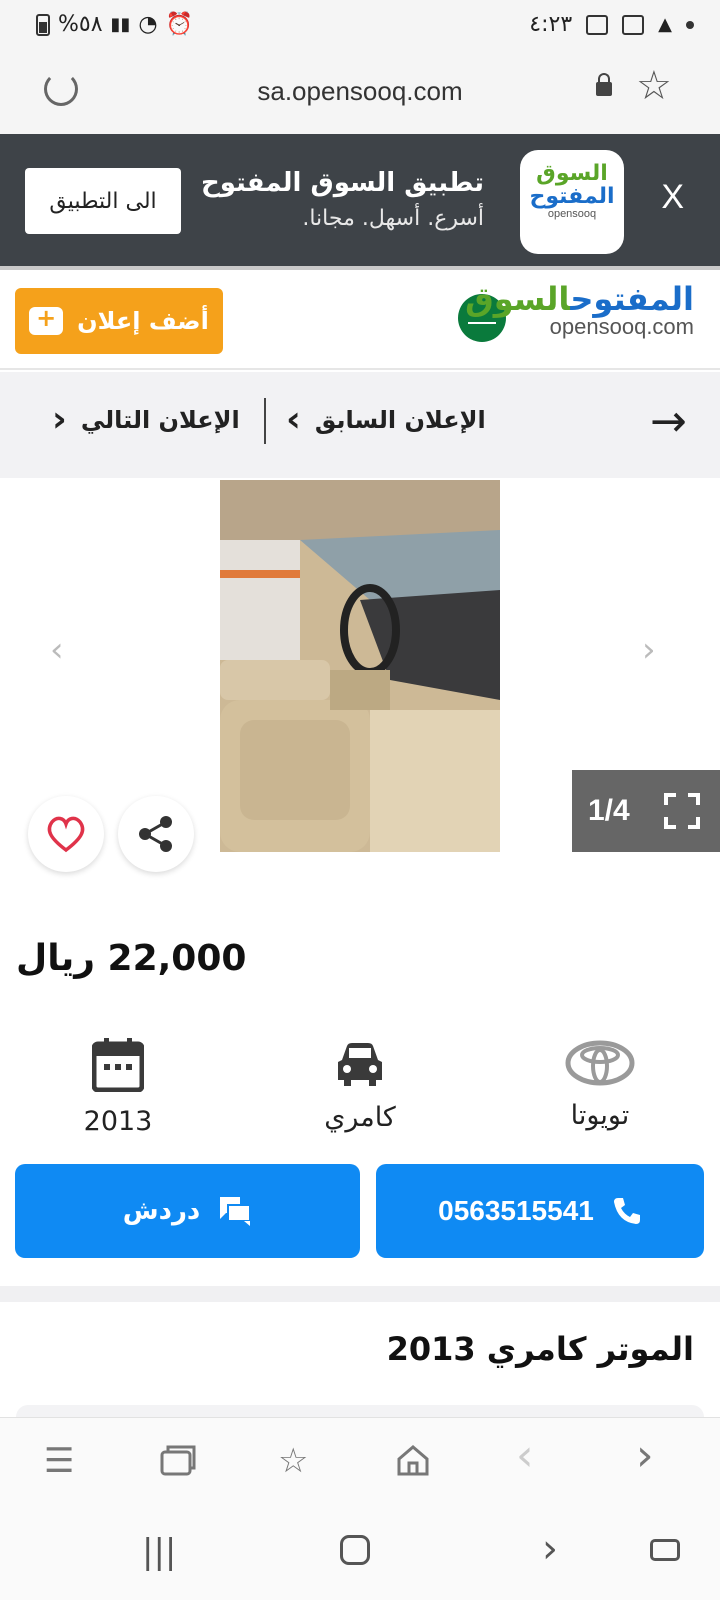 This screenshot has height=1600, width=720. I want to click on battery-icon, so click(43, 24).